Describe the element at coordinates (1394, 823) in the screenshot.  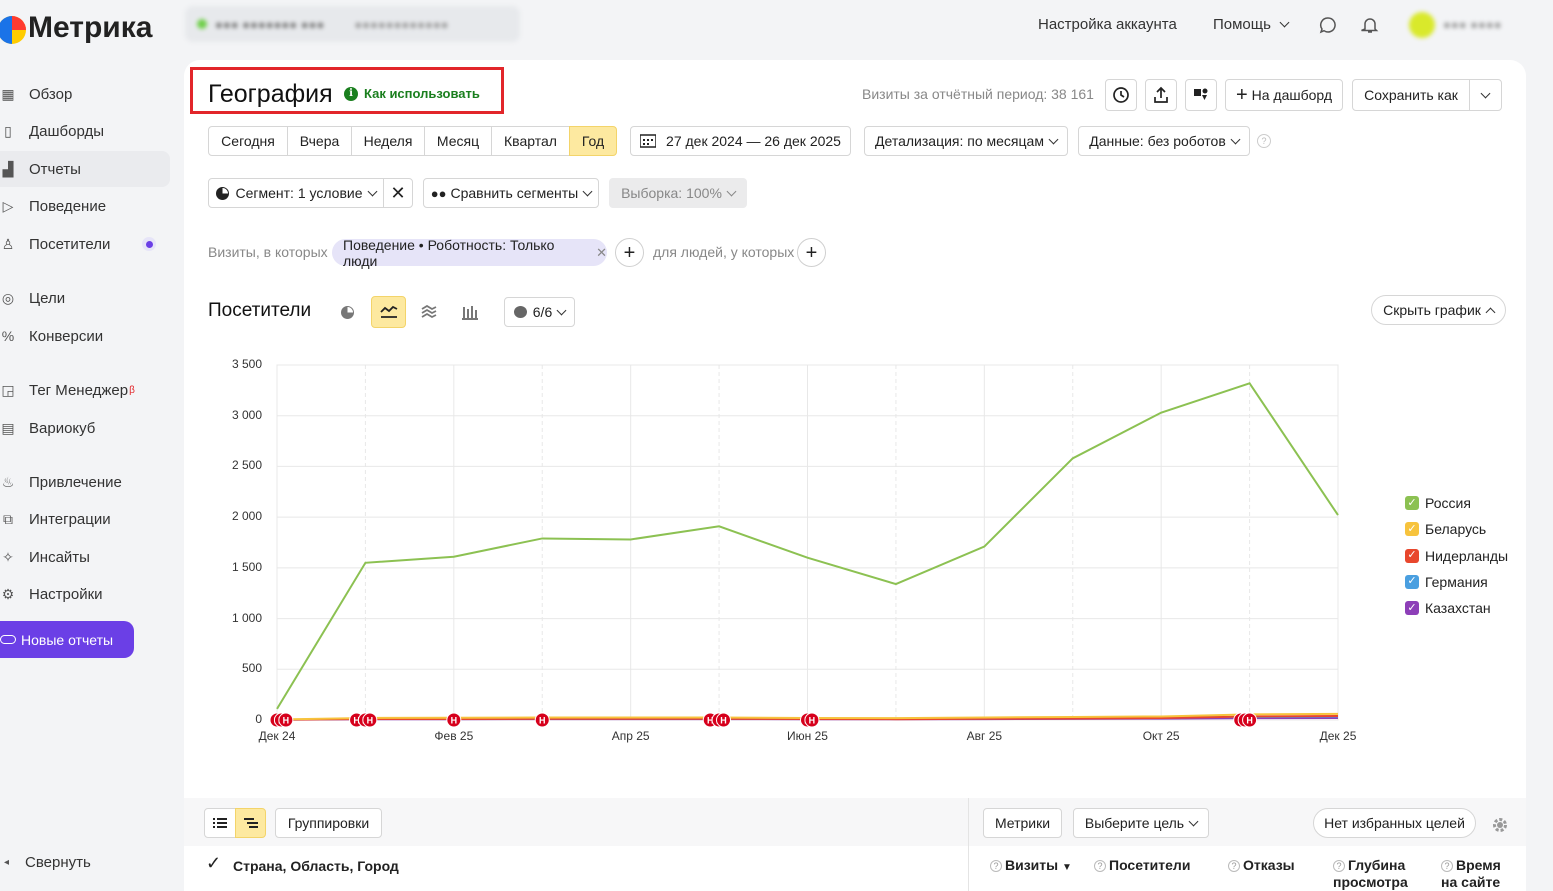
I see `favorite-goals-button: Нет избранных целей` at that location.